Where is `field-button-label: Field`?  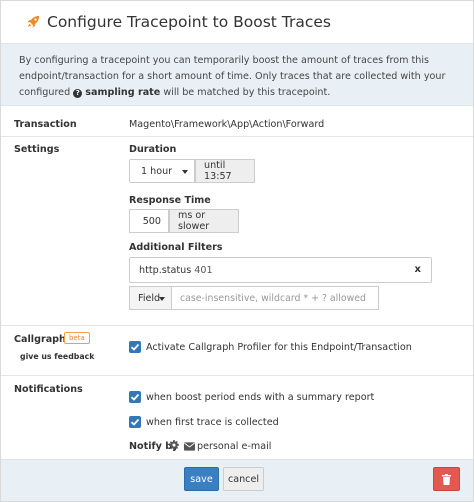 field-button-label: Field is located at coordinates (149, 298).